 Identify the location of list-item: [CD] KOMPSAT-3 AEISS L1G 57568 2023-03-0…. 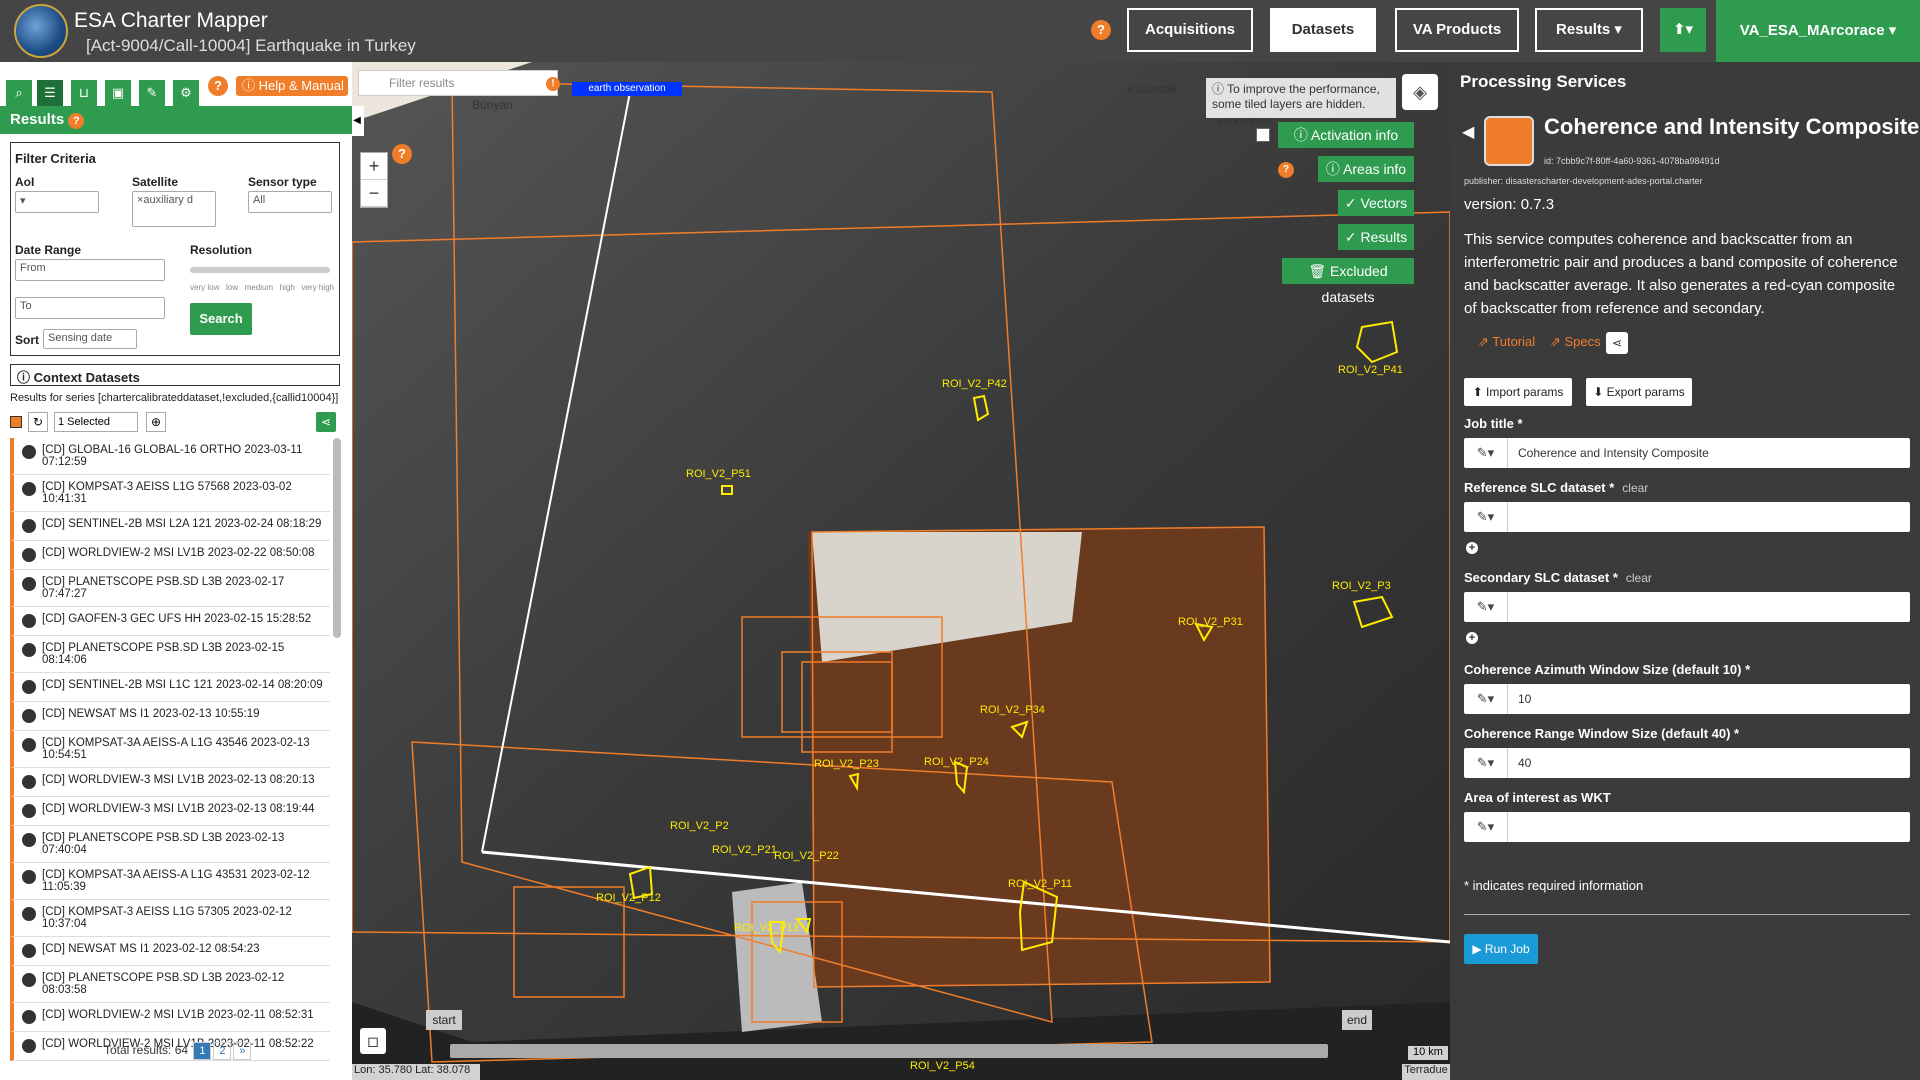
(170, 493).